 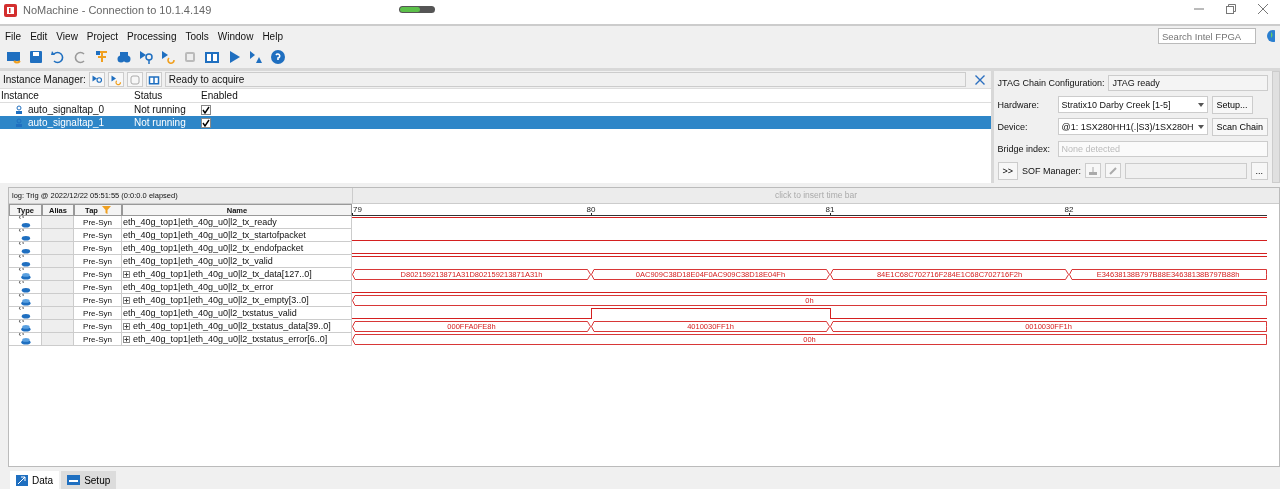 What do you see at coordinates (197, 36) in the screenshot?
I see `menu-item: Tools` at bounding box center [197, 36].